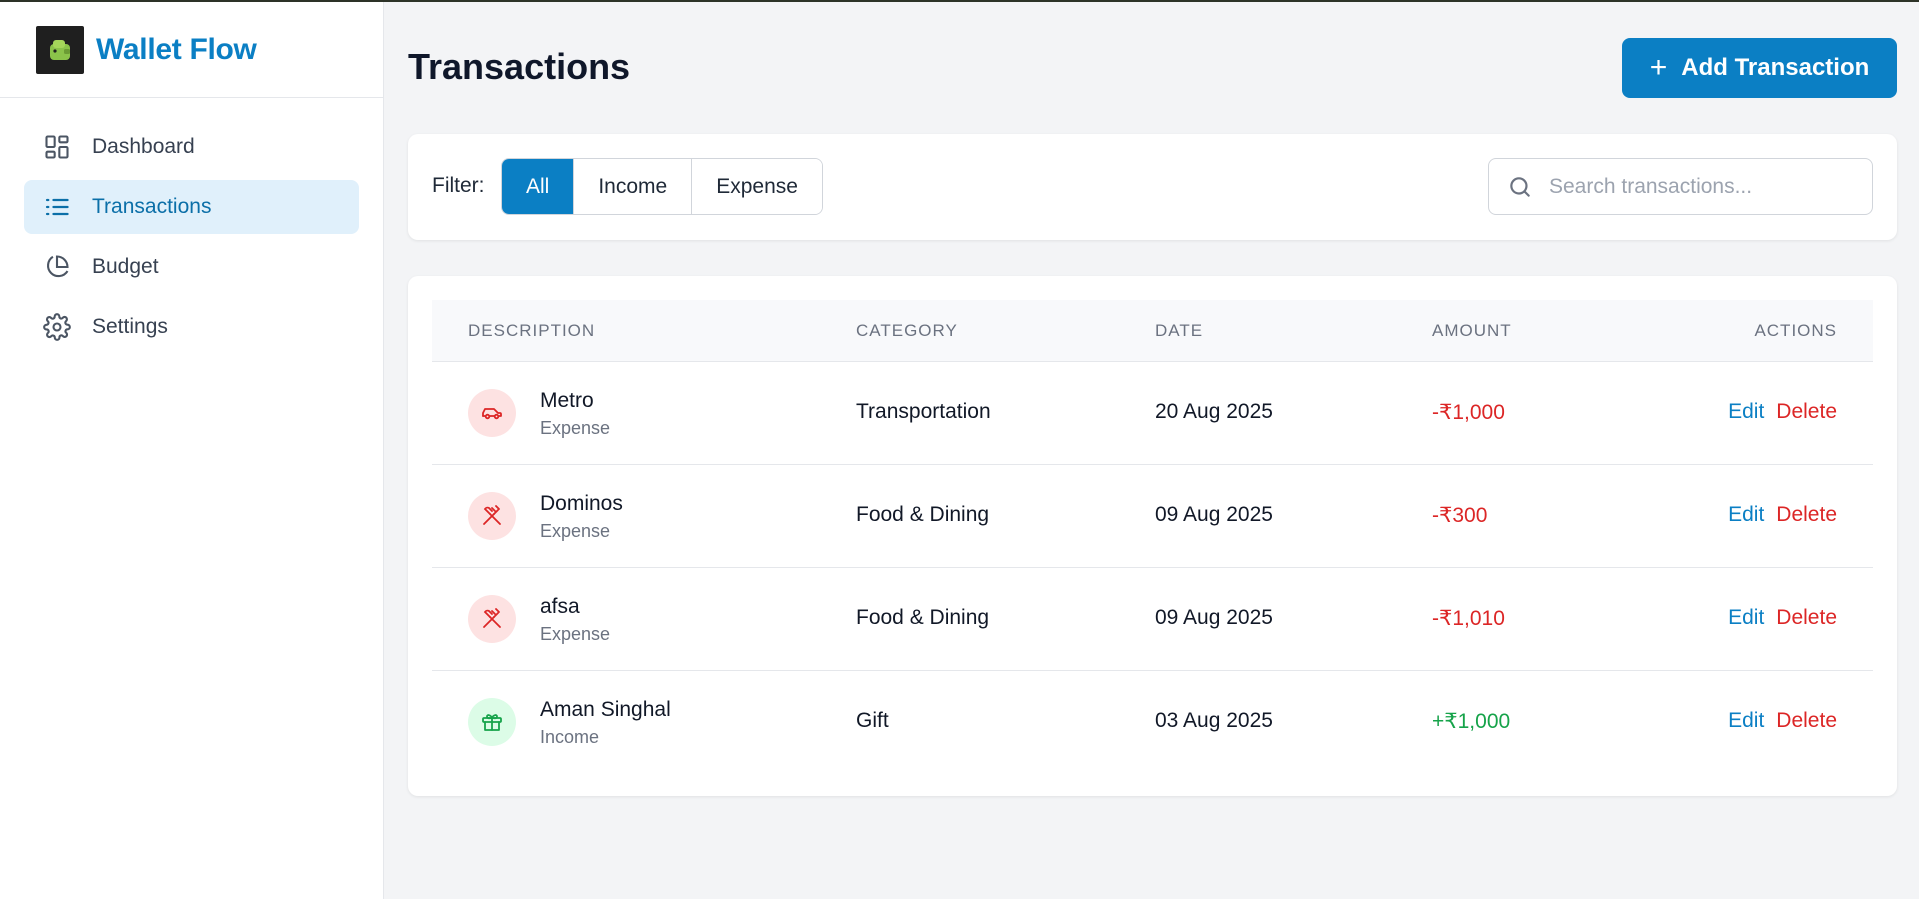  I want to click on column-header-category: CATEGORY, so click(907, 331).